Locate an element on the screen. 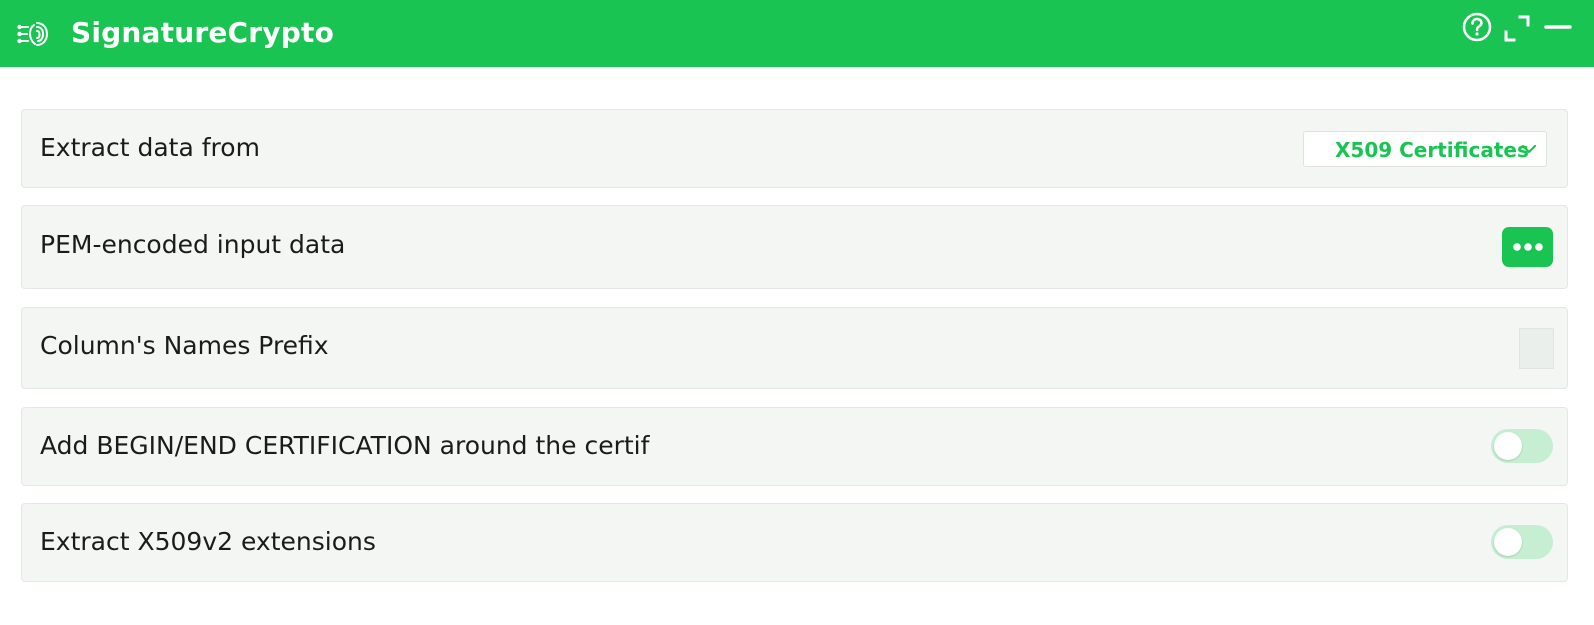 The image size is (1594, 625). pem-input-edit-button is located at coordinates (1527, 247).